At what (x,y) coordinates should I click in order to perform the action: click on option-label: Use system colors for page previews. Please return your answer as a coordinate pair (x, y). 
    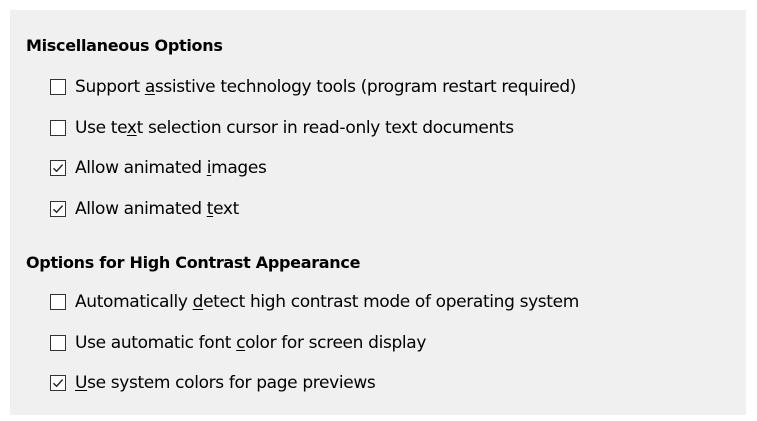
    Looking at the image, I should click on (225, 383).